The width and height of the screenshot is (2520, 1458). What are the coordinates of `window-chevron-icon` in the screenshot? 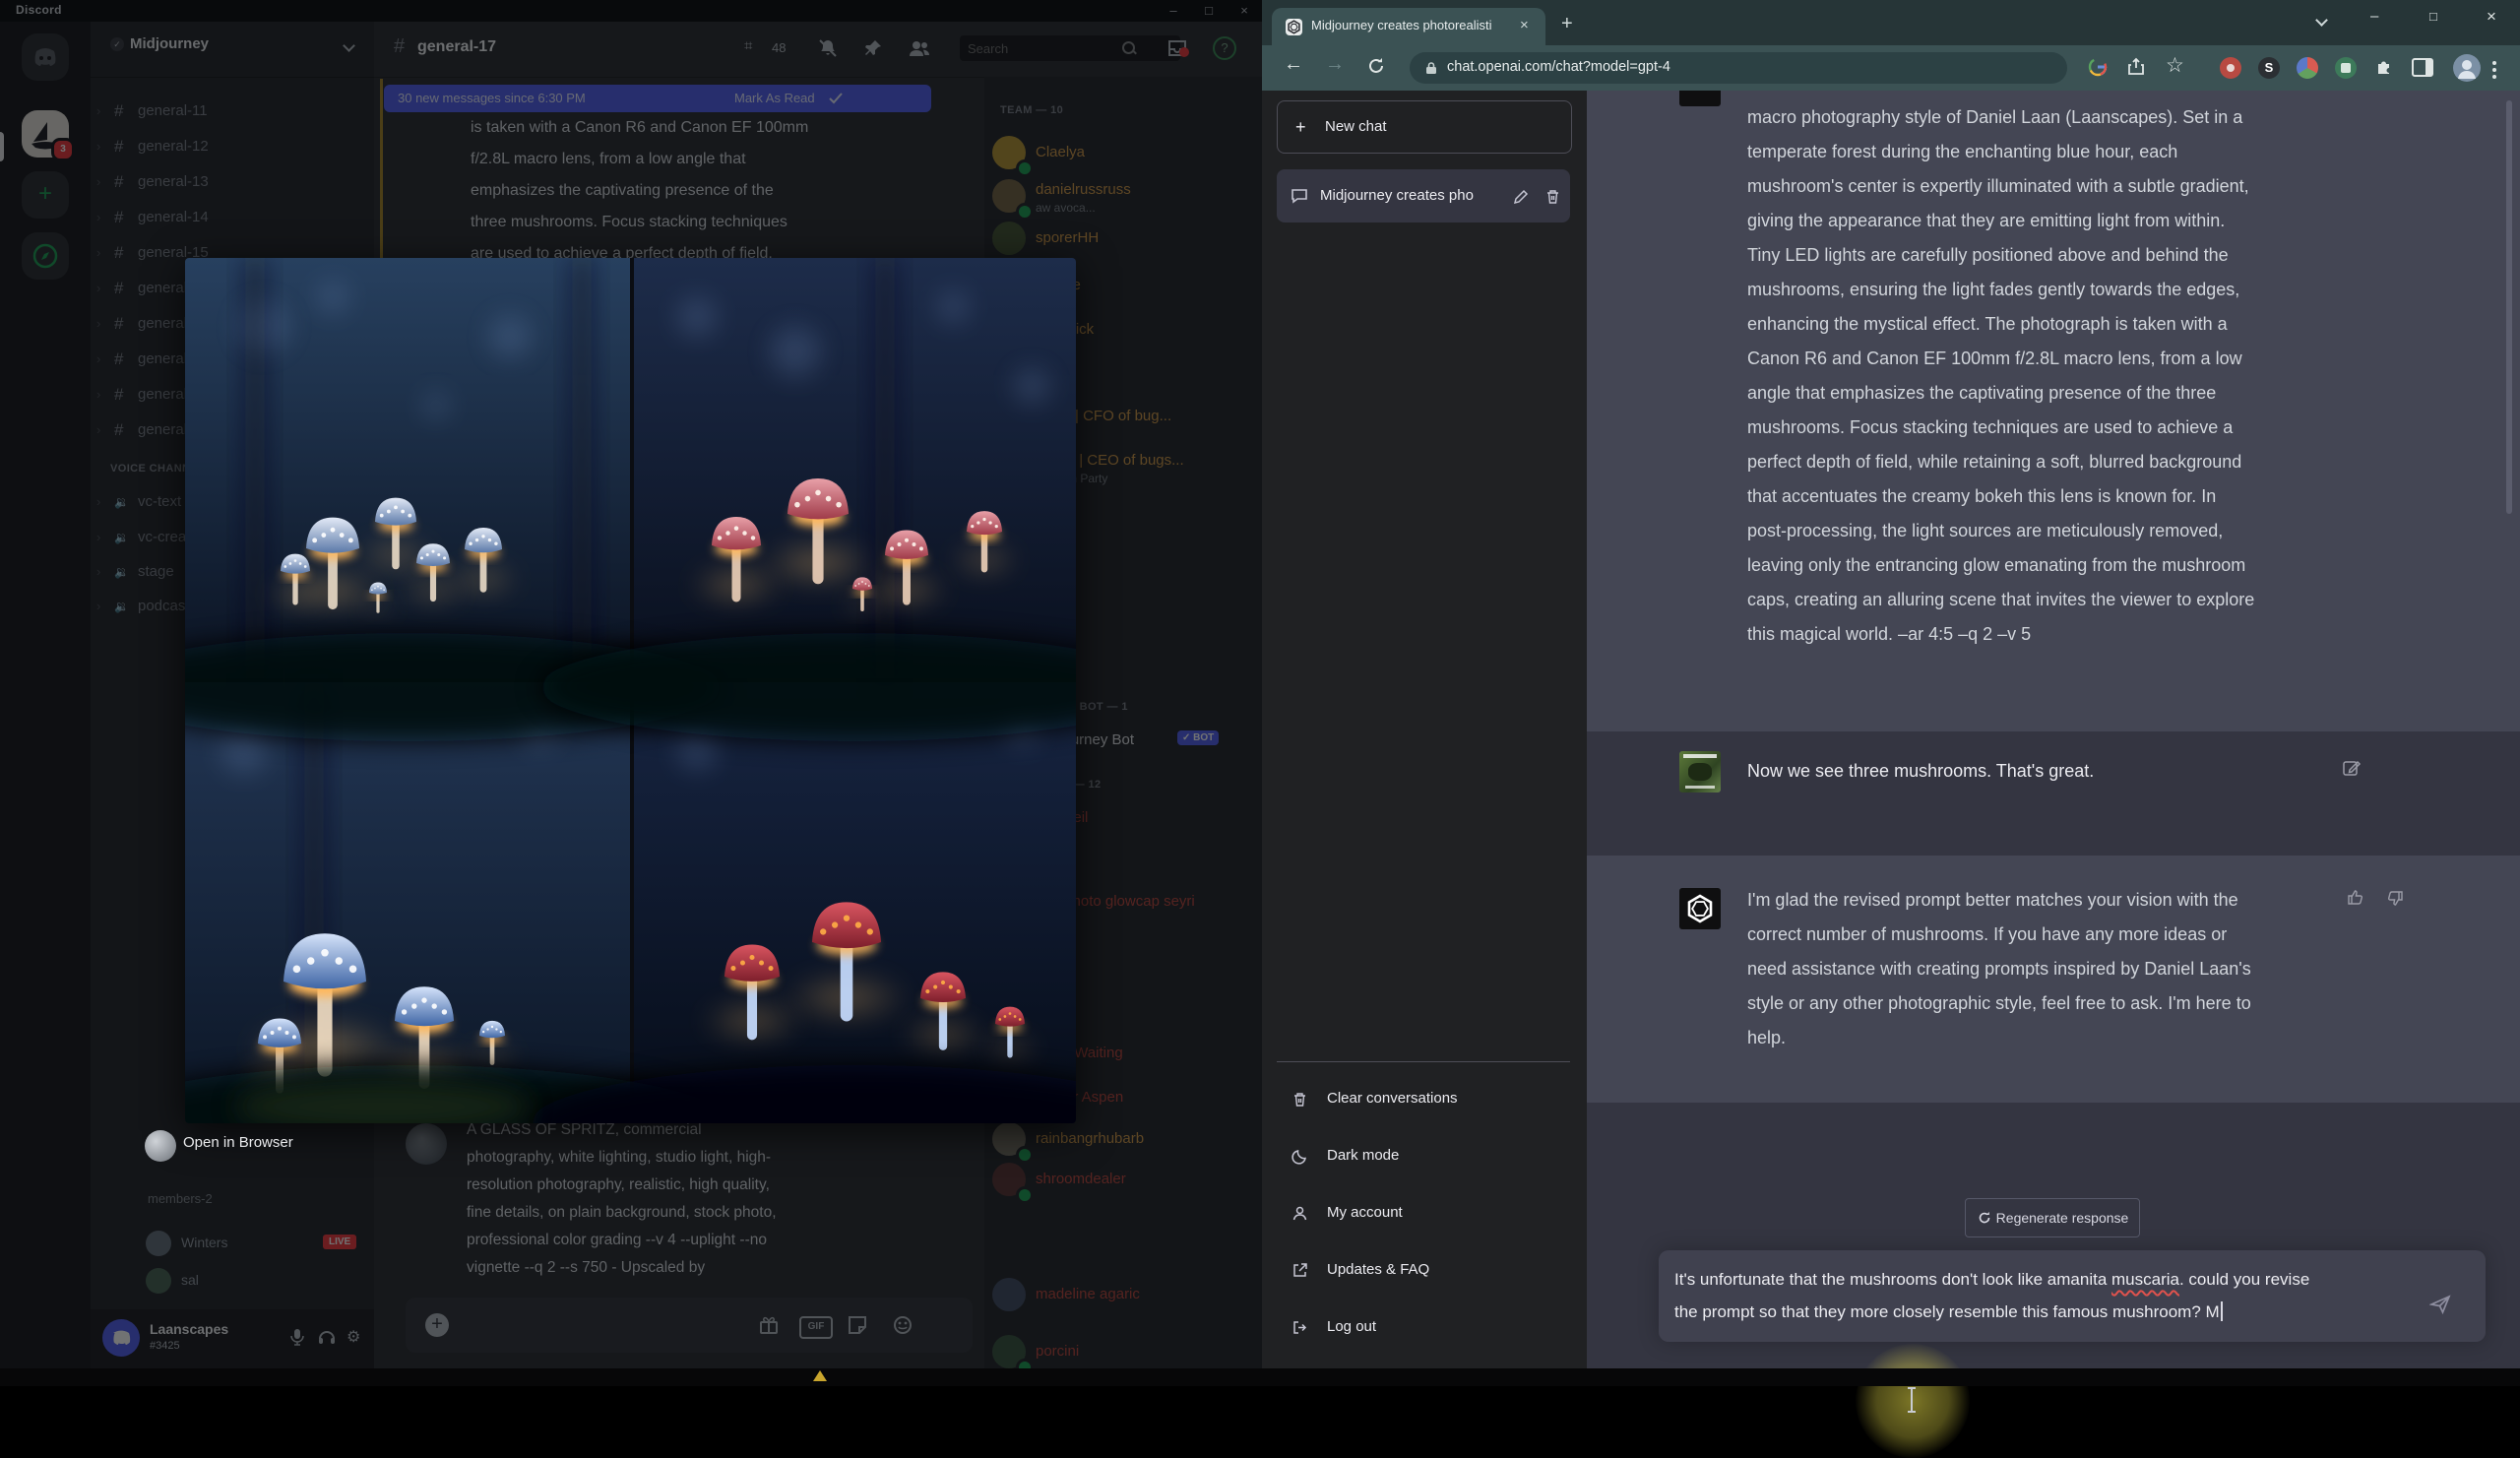 It's located at (2321, 20).